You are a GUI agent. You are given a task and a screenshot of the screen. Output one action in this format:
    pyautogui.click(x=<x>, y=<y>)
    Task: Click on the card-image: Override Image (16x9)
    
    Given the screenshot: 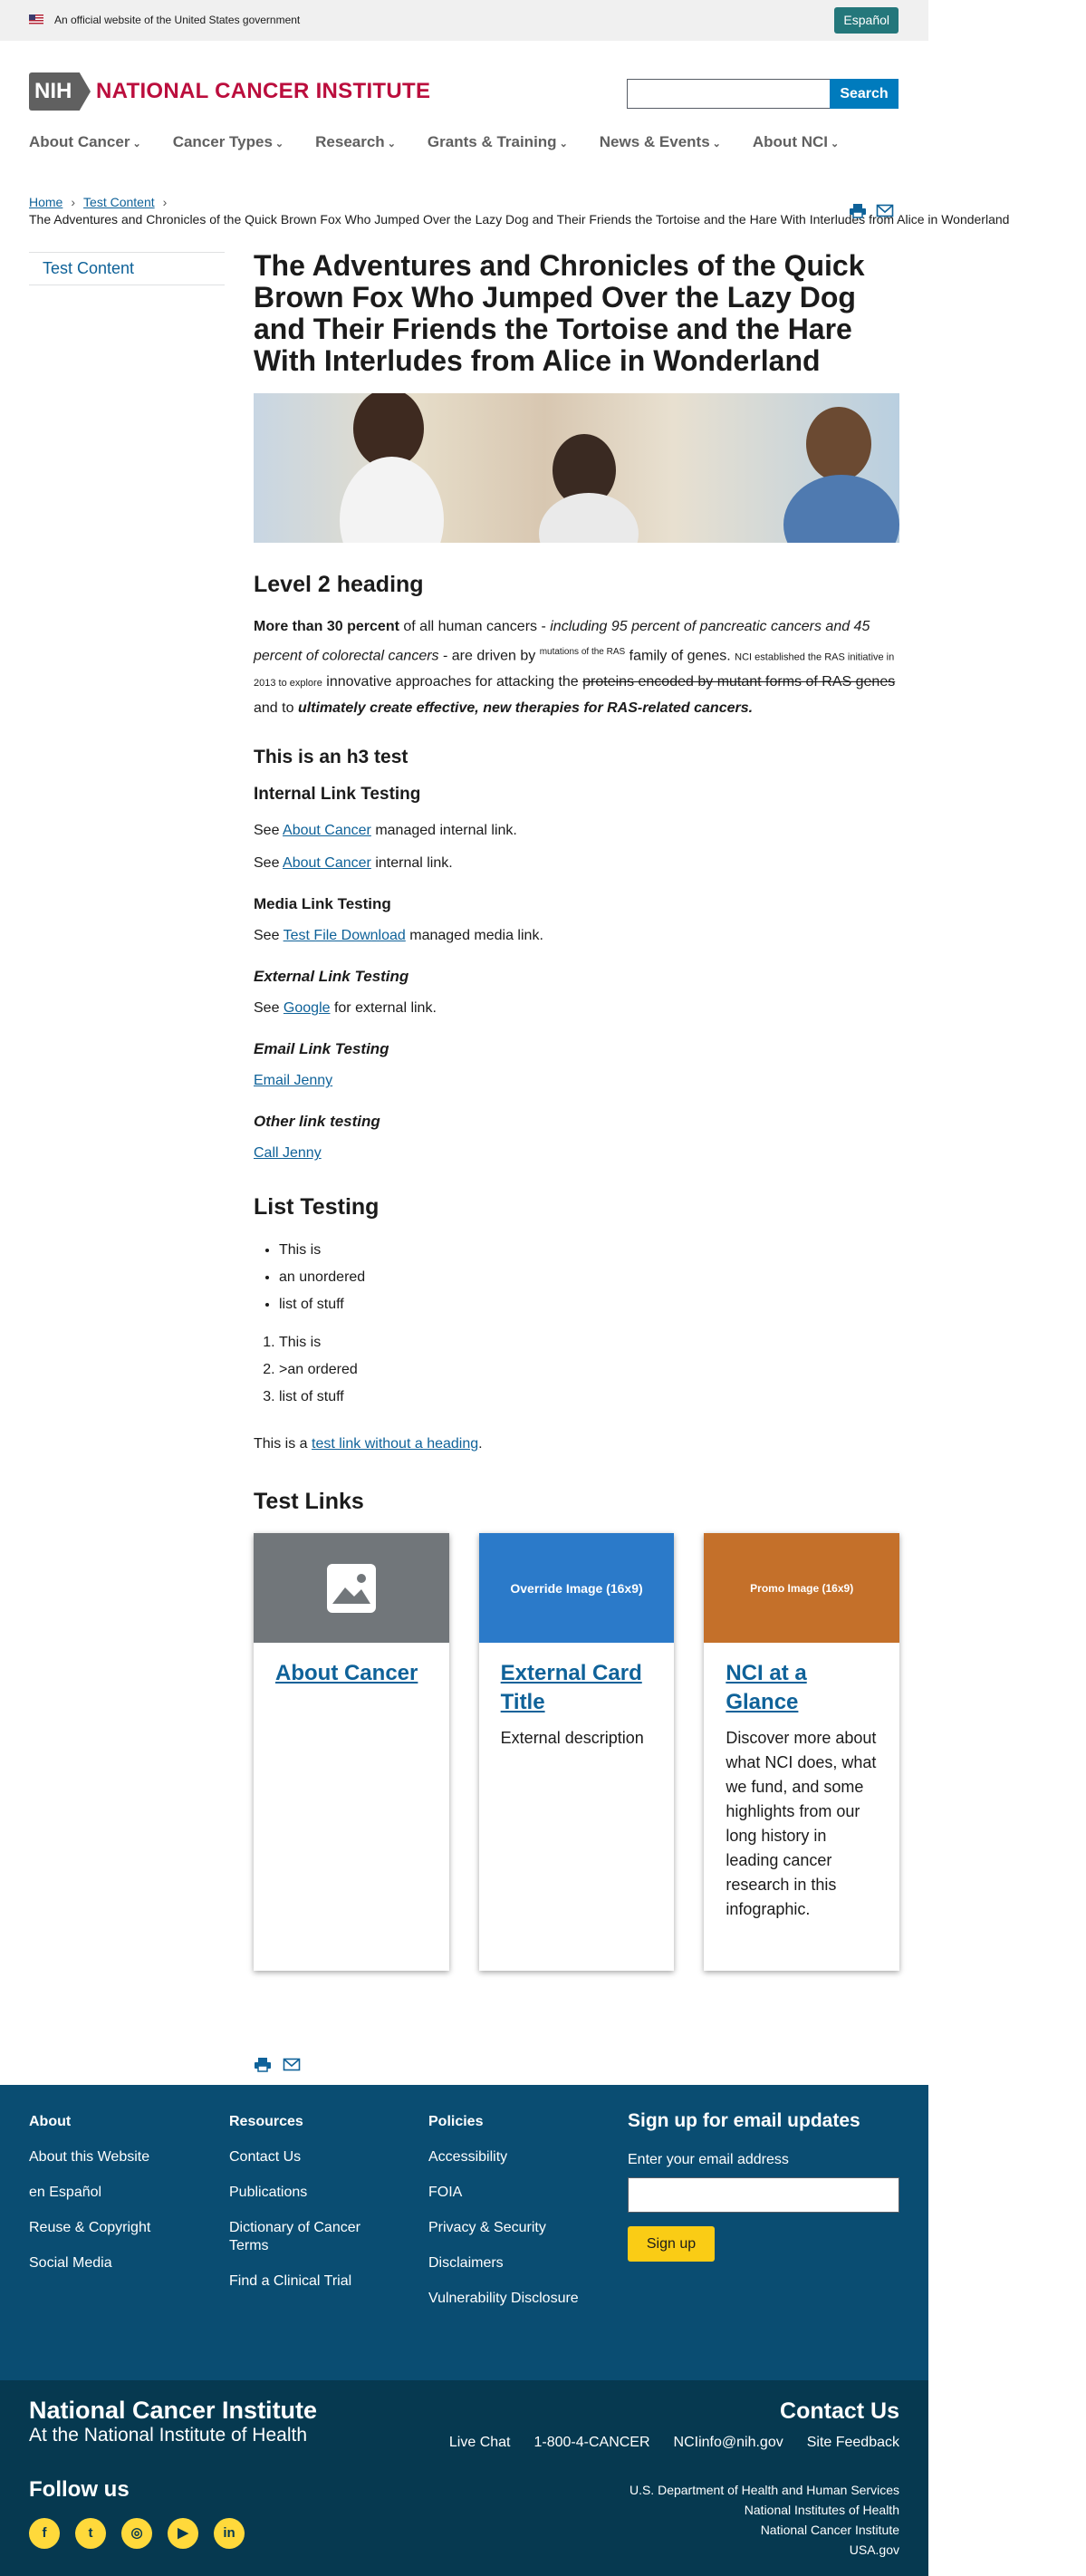 What is the action you would take?
    pyautogui.click(x=576, y=1588)
    